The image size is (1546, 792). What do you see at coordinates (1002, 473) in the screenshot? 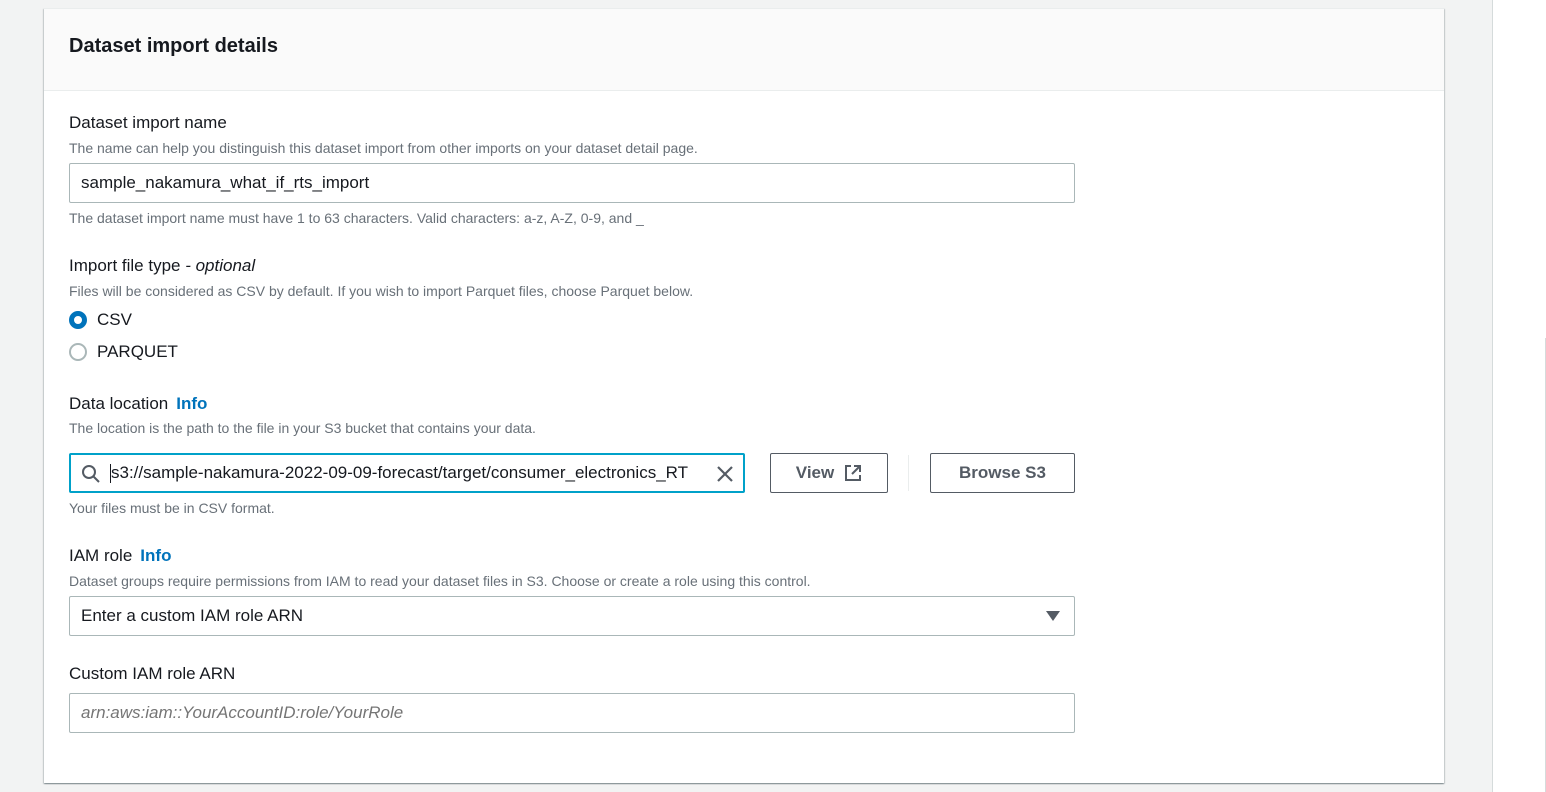
I see `browse-s3-button: Browse S3` at bounding box center [1002, 473].